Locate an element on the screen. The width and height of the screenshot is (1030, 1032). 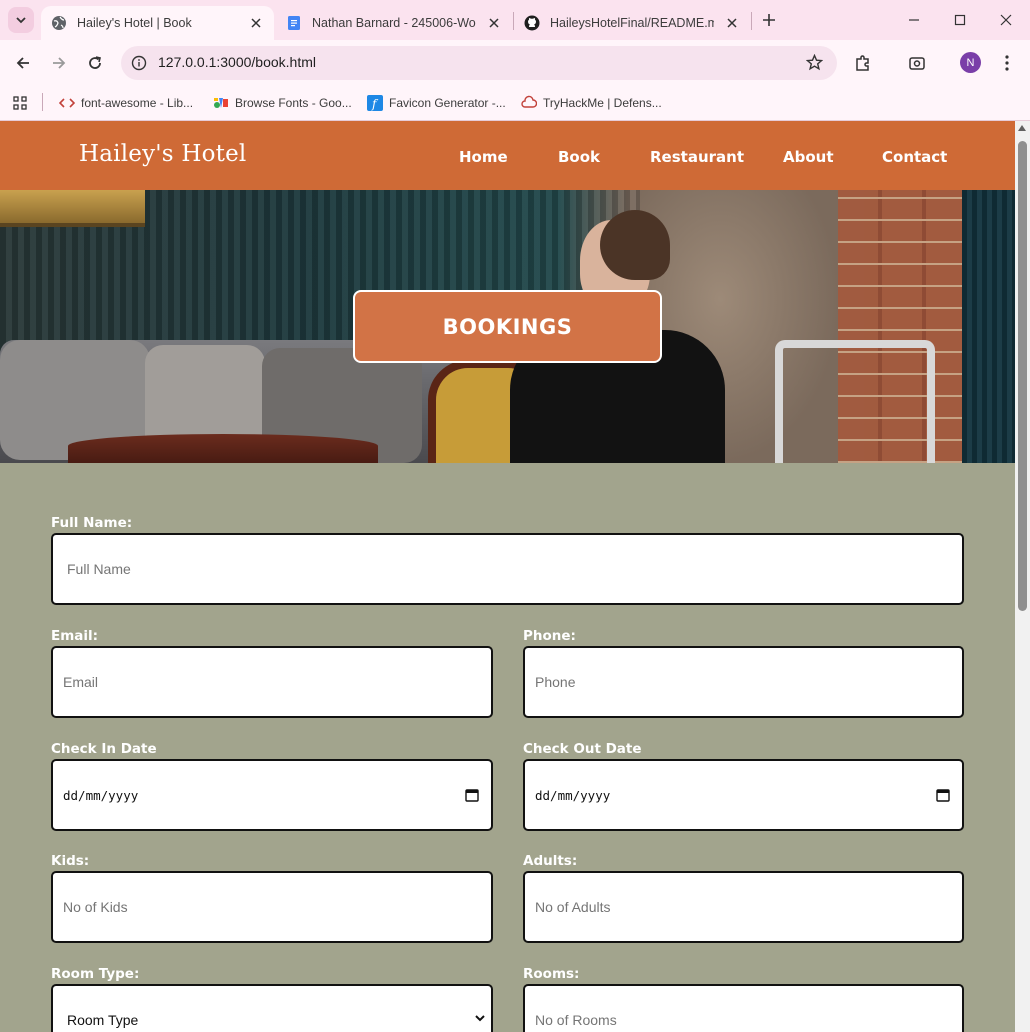
back-button is located at coordinates (23, 63).